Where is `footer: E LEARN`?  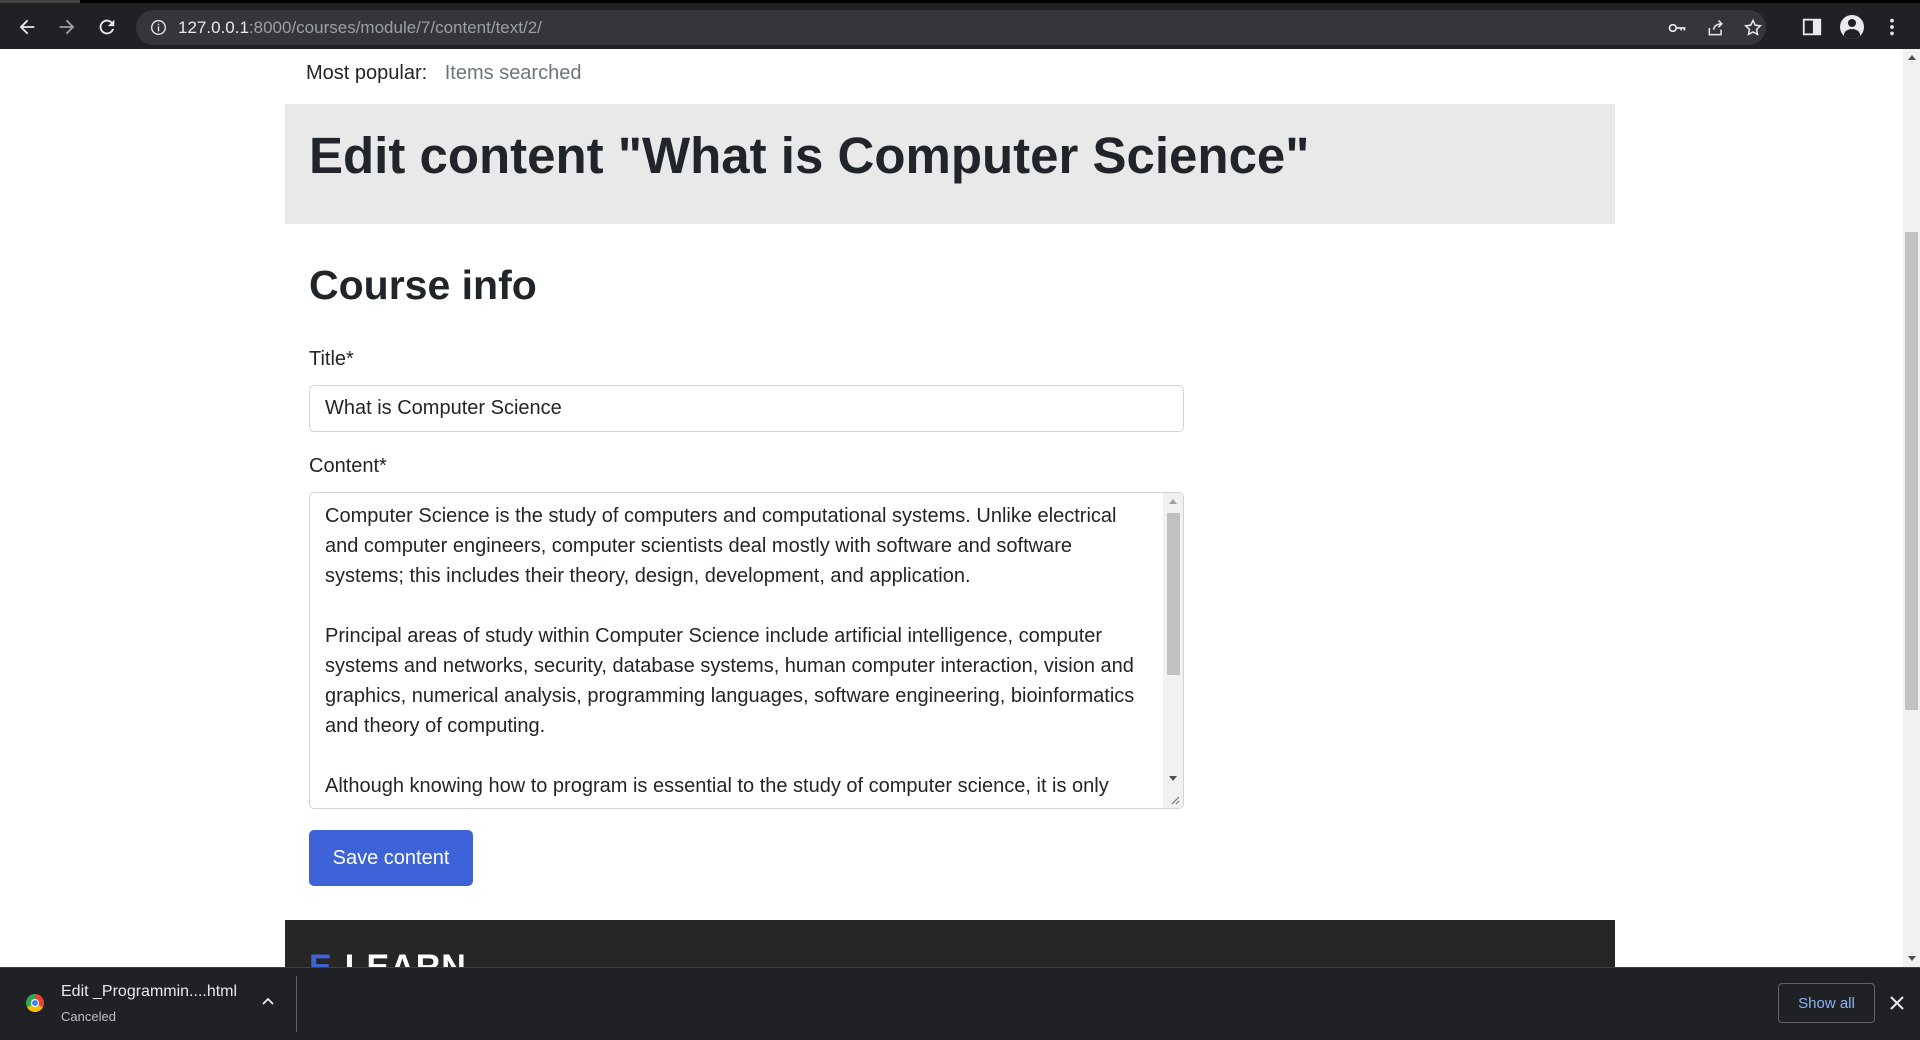
footer: E LEARN is located at coordinates (950, 943).